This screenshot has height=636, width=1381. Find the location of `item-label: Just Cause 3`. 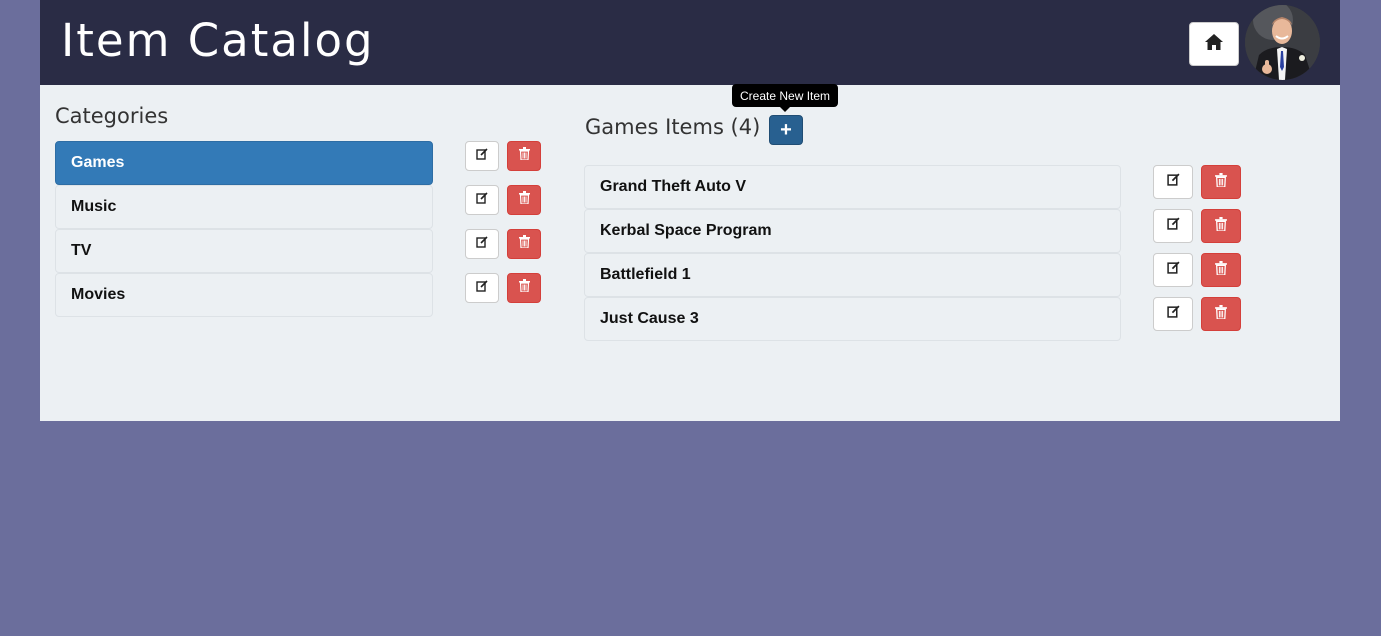

item-label: Just Cause 3 is located at coordinates (649, 318).